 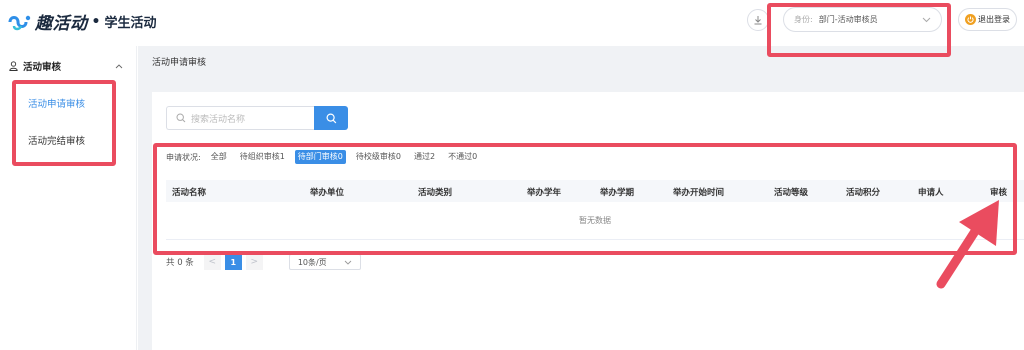 What do you see at coordinates (179, 63) in the screenshot?
I see `breadcrumb: 活动申请审核` at bounding box center [179, 63].